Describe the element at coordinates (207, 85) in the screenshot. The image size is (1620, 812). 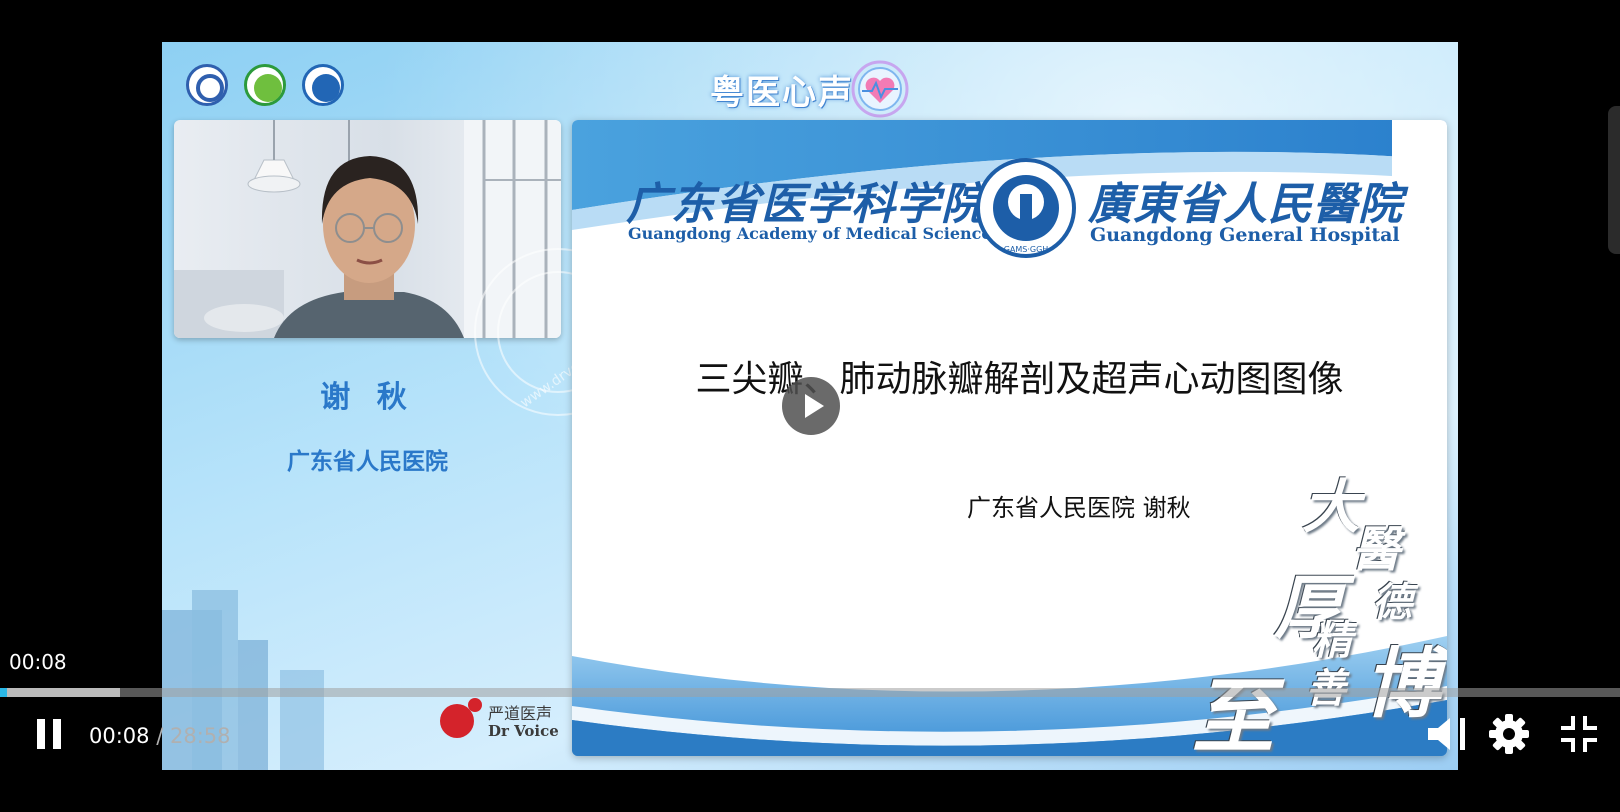
I see `sponsor-logo-1-icon` at that location.